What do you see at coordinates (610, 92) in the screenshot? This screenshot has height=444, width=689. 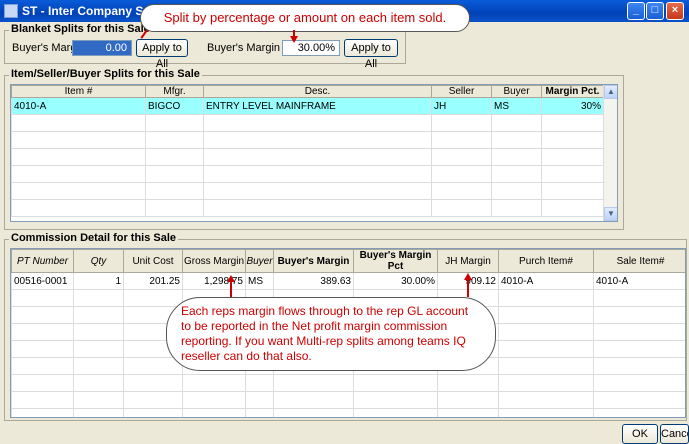 I see `scroll-up-icon: ▲` at bounding box center [610, 92].